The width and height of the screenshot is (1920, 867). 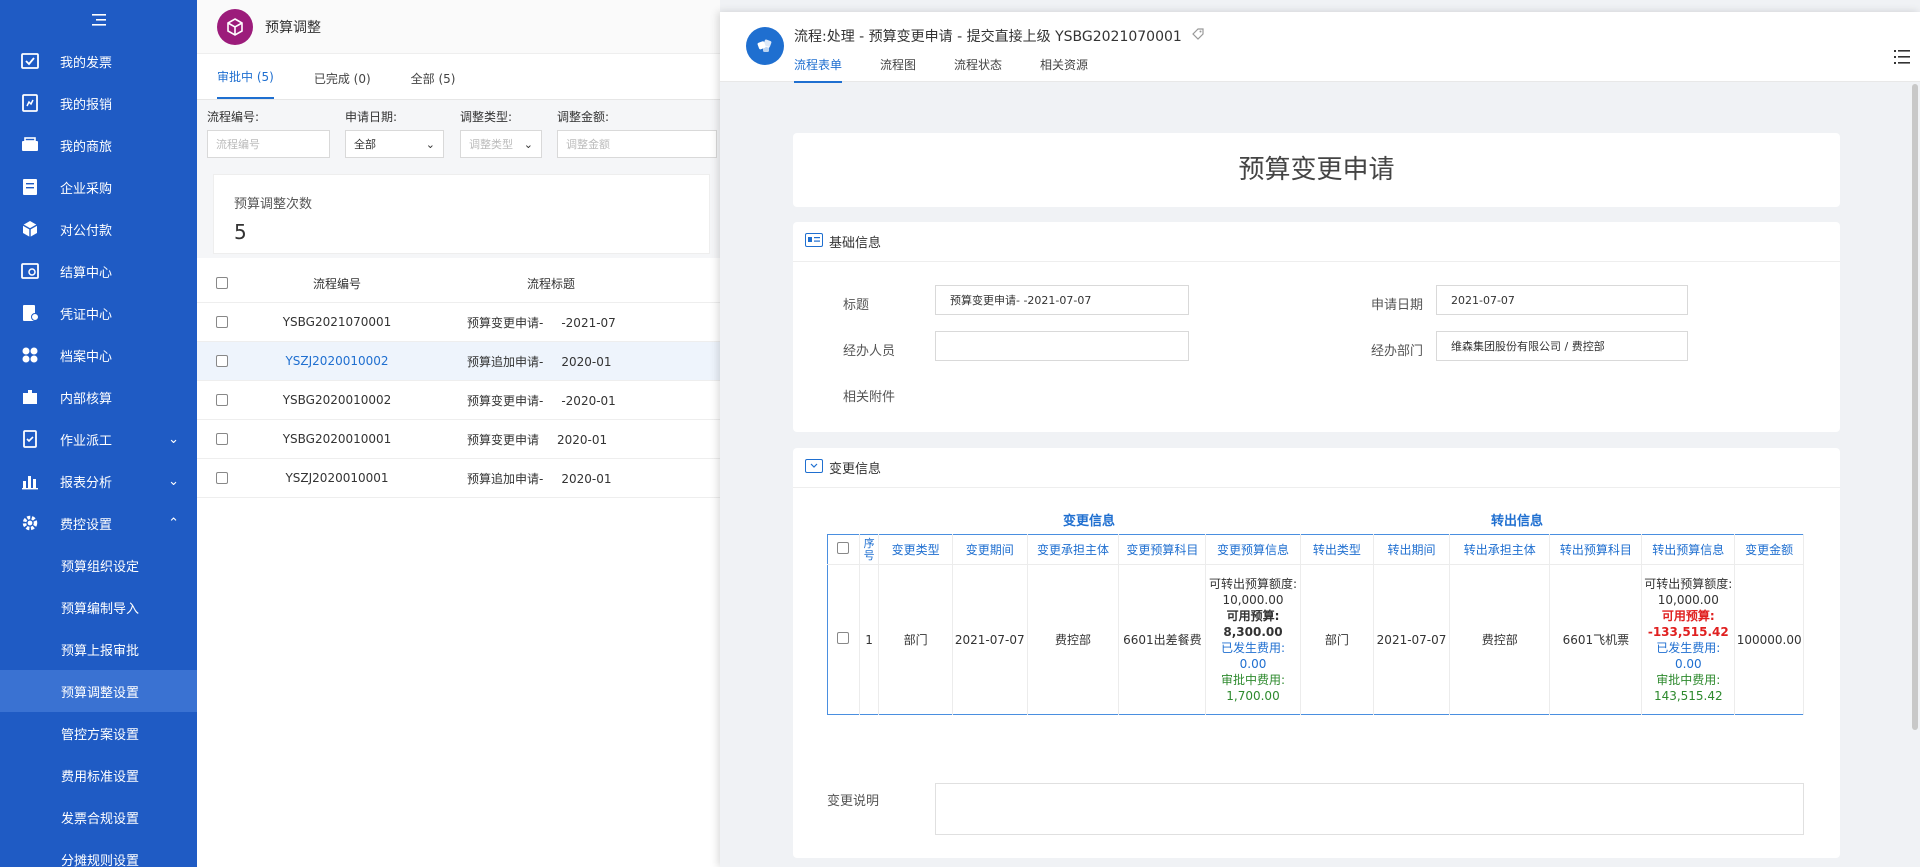 What do you see at coordinates (394, 144) in the screenshot?
I see `date-filter-select: 全部 ⌄` at bounding box center [394, 144].